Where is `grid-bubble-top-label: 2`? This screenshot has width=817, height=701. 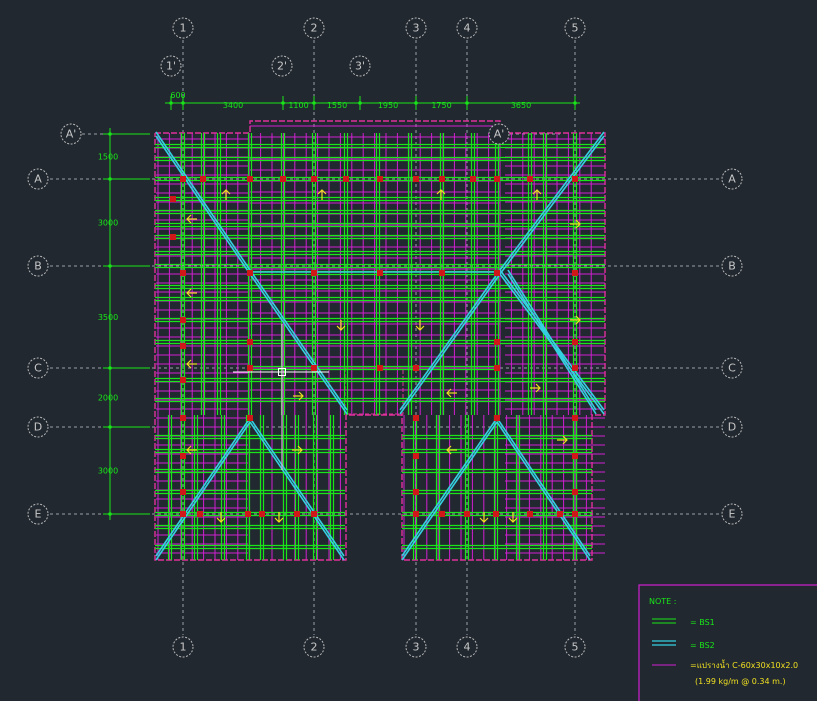 grid-bubble-top-label: 2 is located at coordinates (314, 28).